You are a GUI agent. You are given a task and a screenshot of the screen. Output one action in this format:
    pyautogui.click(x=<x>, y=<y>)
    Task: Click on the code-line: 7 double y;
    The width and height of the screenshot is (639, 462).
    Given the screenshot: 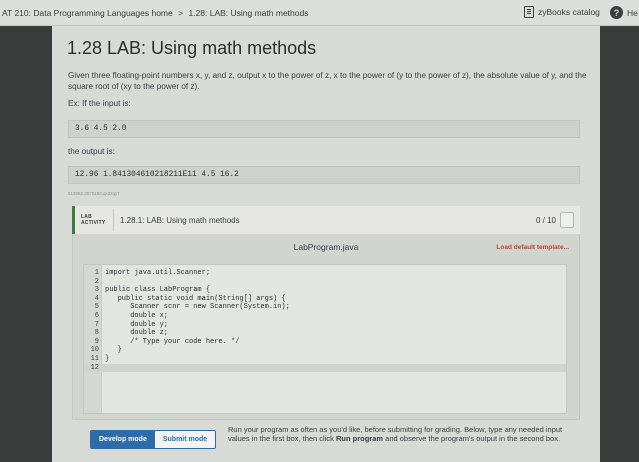 What is the action you would take?
    pyautogui.click(x=325, y=325)
    